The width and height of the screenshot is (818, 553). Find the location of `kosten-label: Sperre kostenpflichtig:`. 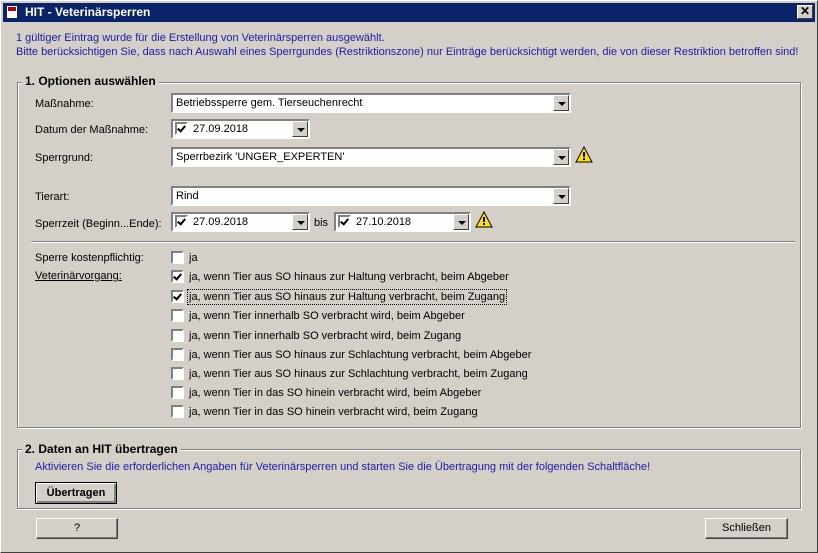

kosten-label: Sperre kostenpflichtig: is located at coordinates (89, 258).